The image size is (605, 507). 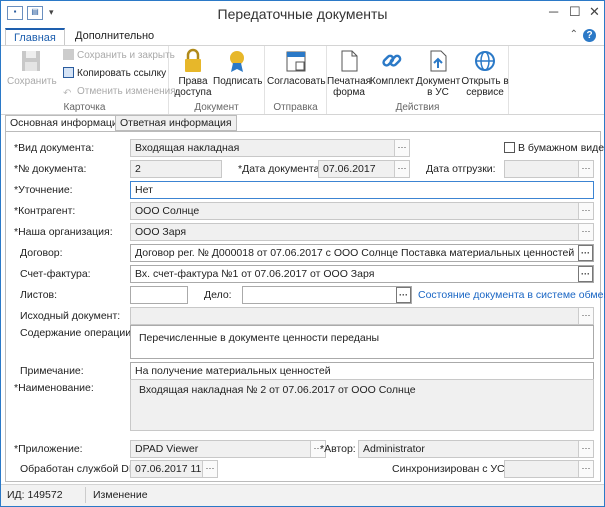 What do you see at coordinates (193, 73) in the screenshot?
I see `access-rights-button: Права доступа` at bounding box center [193, 73].